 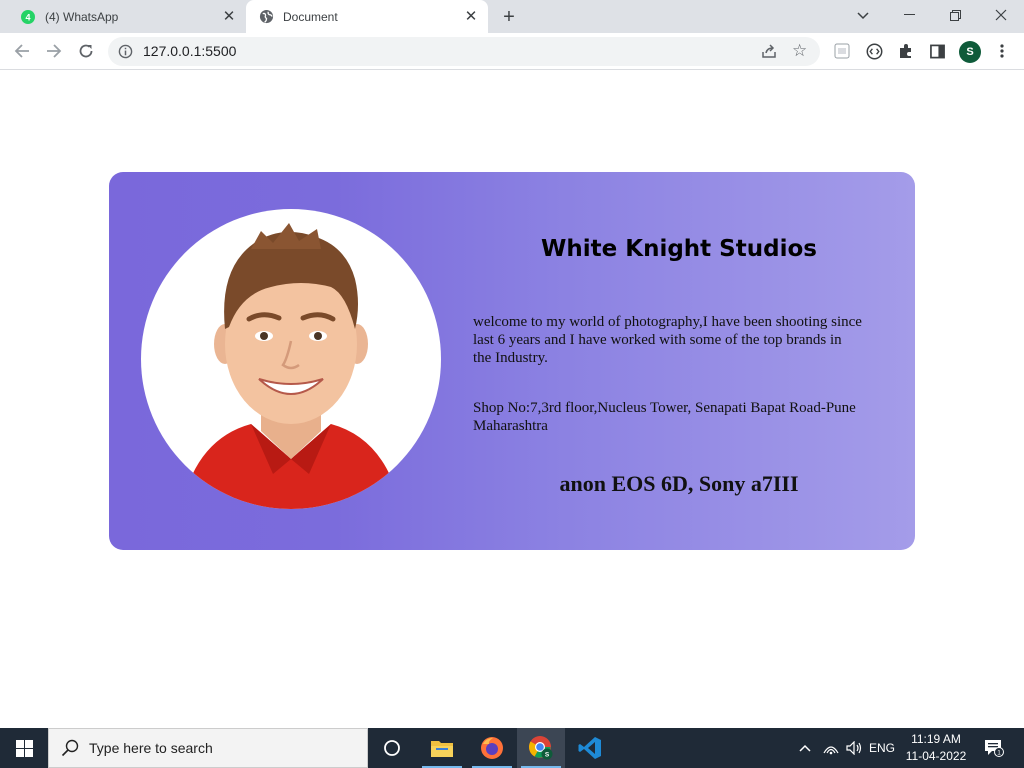 What do you see at coordinates (125, 51) in the screenshot?
I see `site-info-icon` at bounding box center [125, 51].